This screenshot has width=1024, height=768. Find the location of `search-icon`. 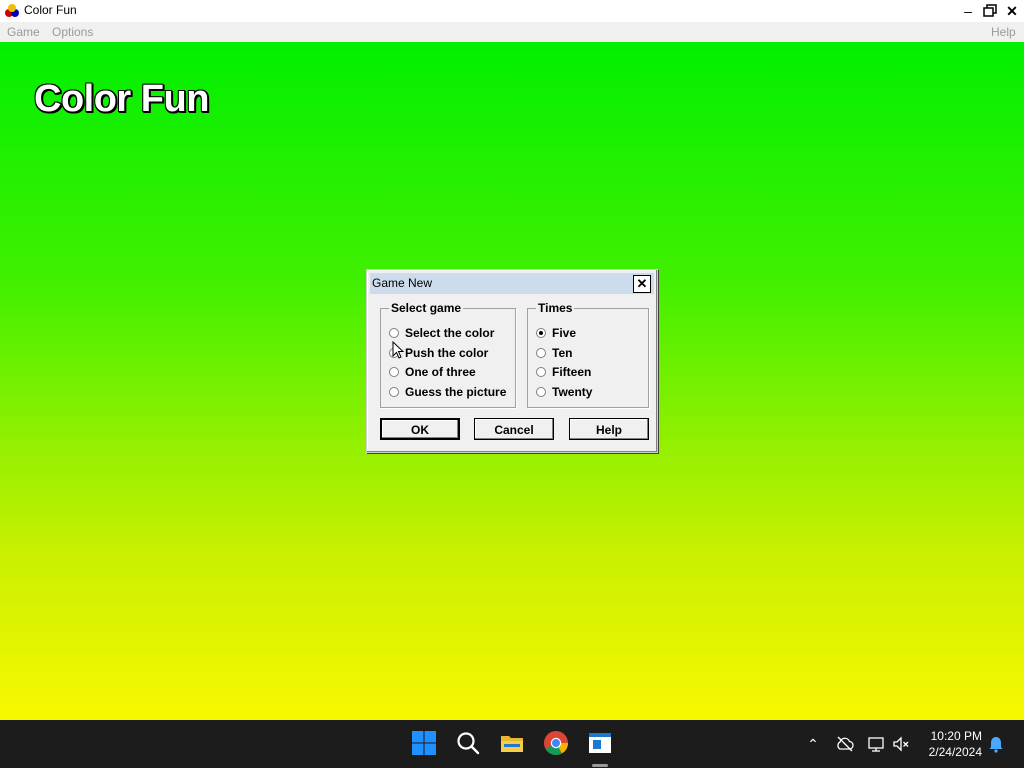

search-icon is located at coordinates (468, 743).